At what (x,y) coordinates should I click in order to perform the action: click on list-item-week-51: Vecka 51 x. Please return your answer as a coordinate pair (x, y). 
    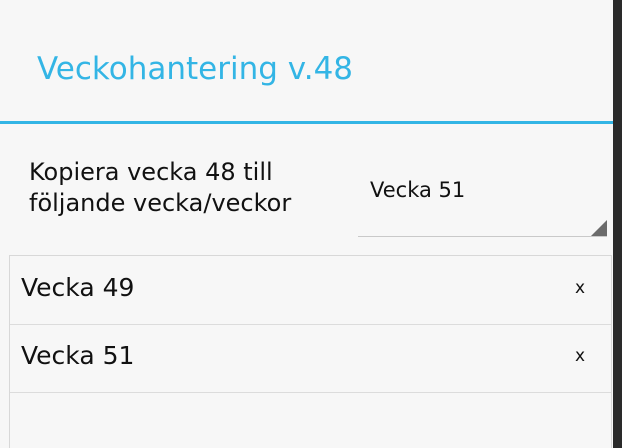
    Looking at the image, I should click on (310, 358).